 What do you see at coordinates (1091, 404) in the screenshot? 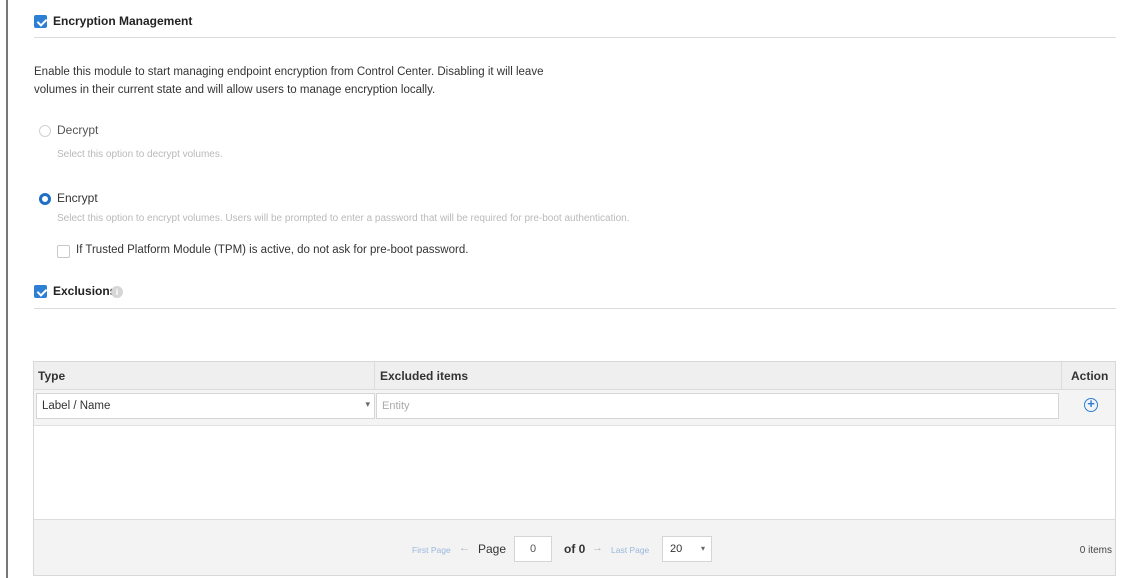
I see `add-circle-icon: +` at bounding box center [1091, 404].